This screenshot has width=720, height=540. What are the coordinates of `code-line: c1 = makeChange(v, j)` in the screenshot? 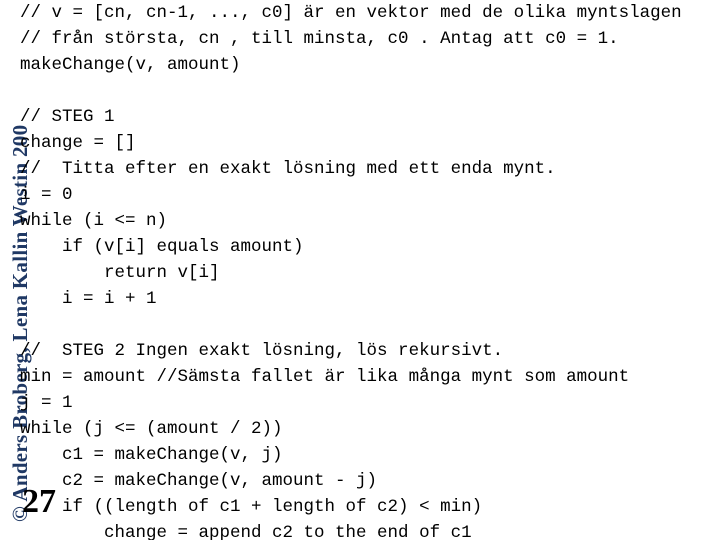 It's located at (151, 455).